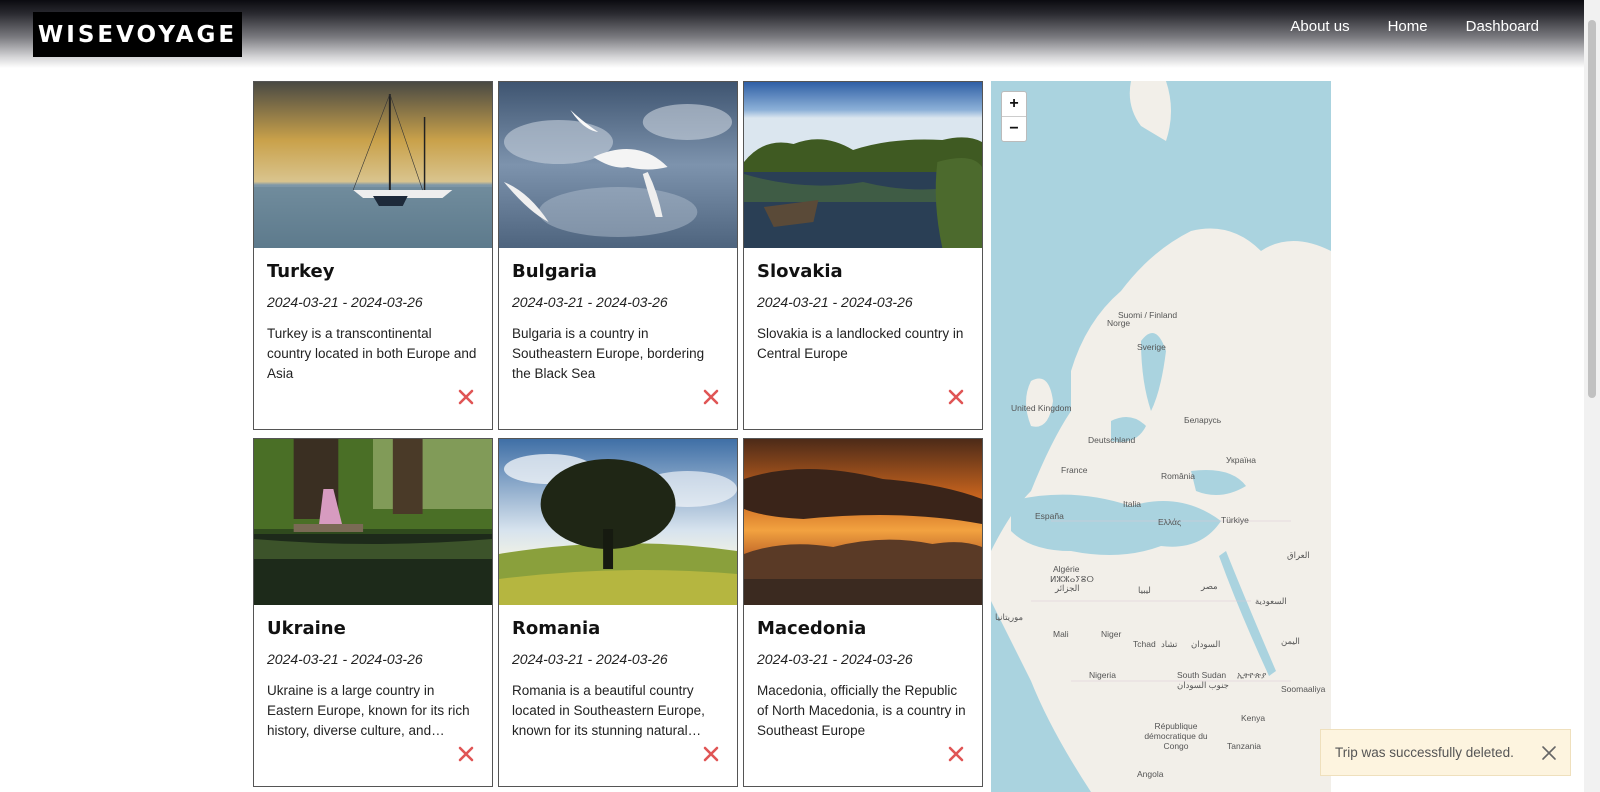 This screenshot has width=1600, height=792. Describe the element at coordinates (1592, 209) in the screenshot. I see `scrollbar-thumb` at that location.